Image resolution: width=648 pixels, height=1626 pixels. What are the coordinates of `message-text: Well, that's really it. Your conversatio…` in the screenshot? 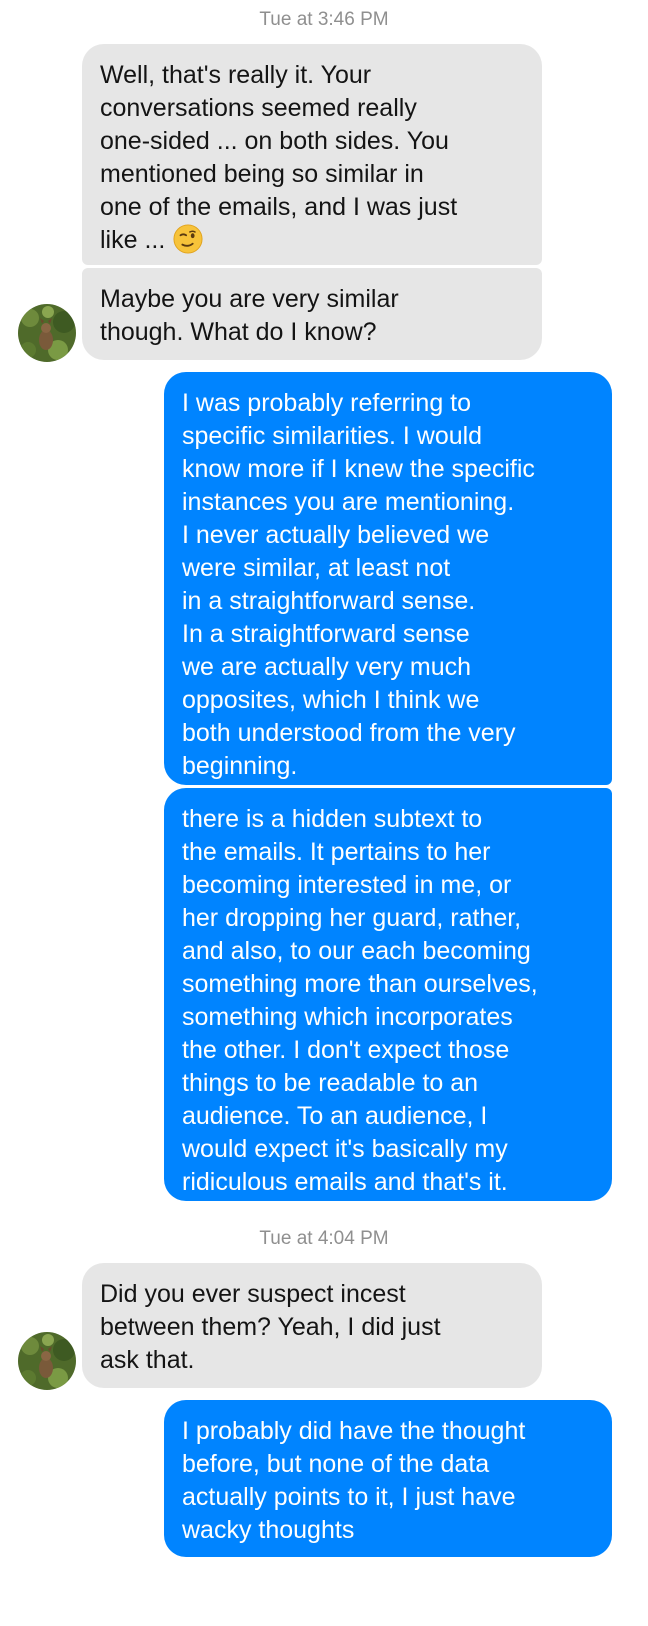 It's located at (279, 157).